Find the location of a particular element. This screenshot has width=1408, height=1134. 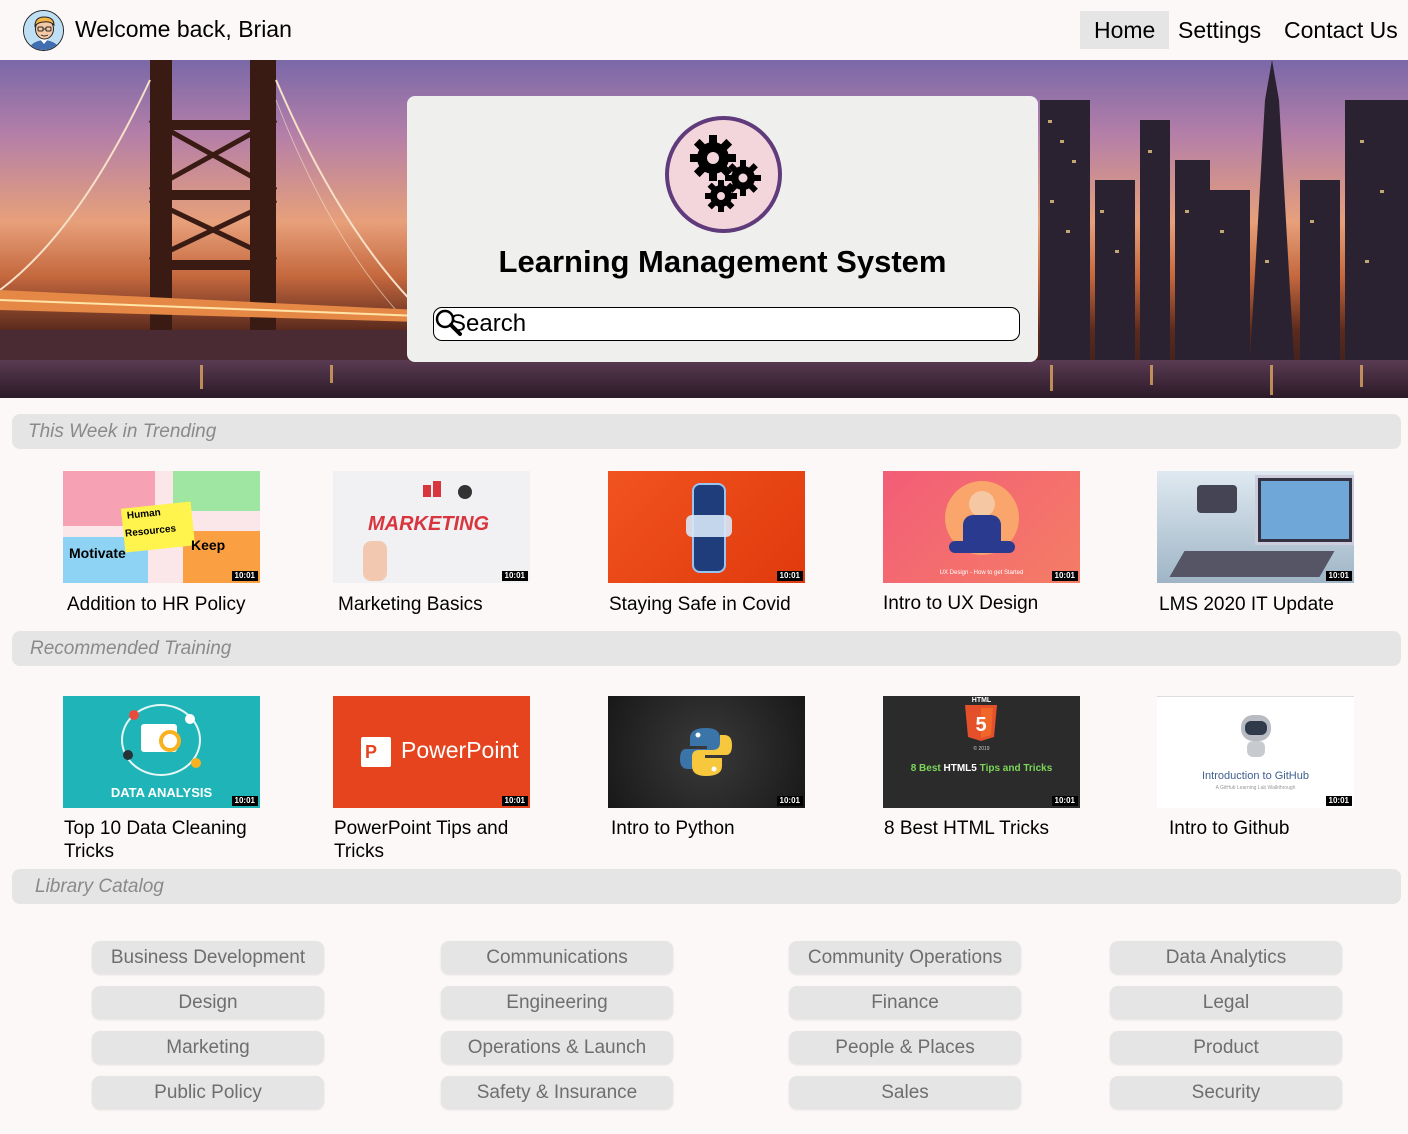

catalog-security: Security is located at coordinates (1226, 1092).